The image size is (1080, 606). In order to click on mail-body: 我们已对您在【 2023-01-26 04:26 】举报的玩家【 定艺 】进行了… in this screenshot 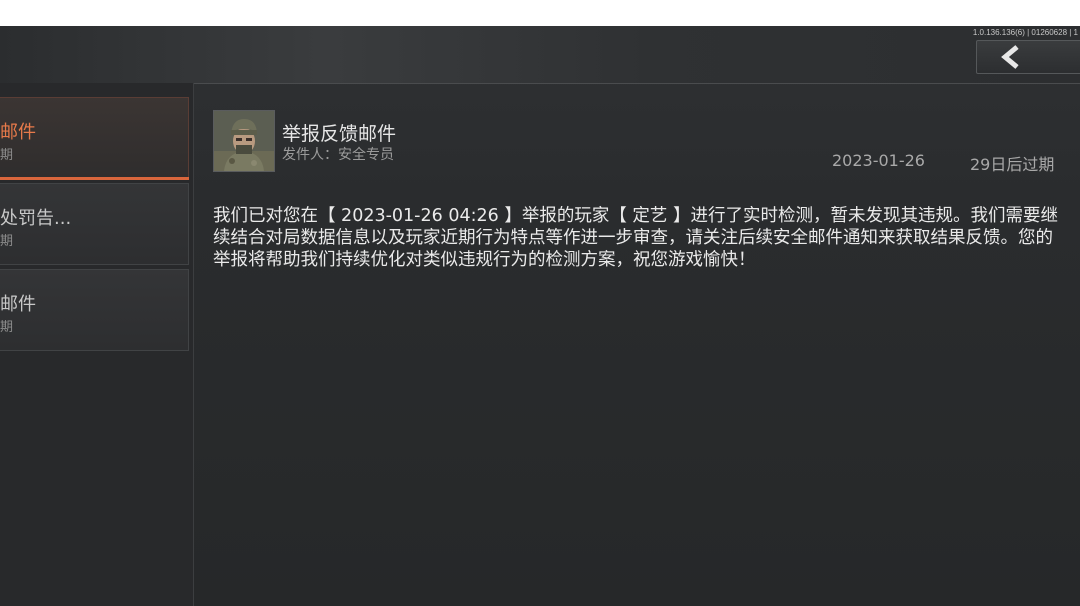, I will do `click(635, 238)`.